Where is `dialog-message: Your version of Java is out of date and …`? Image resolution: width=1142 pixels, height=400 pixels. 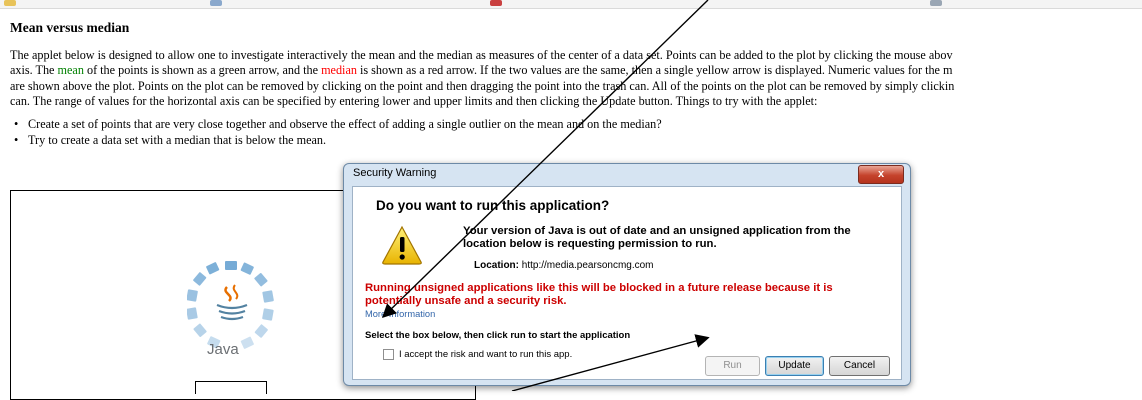 dialog-message: Your version of Java is out of date and … is located at coordinates (657, 238).